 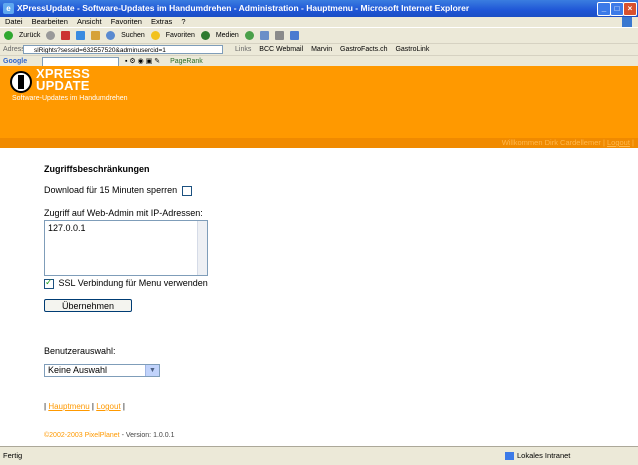 I want to click on back-arrow-icon, so click(x=8, y=35).